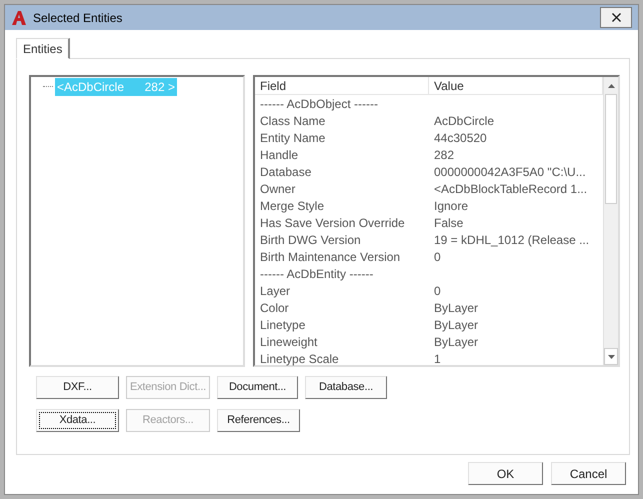  What do you see at coordinates (448, 223) in the screenshot?
I see `field-value: False` at bounding box center [448, 223].